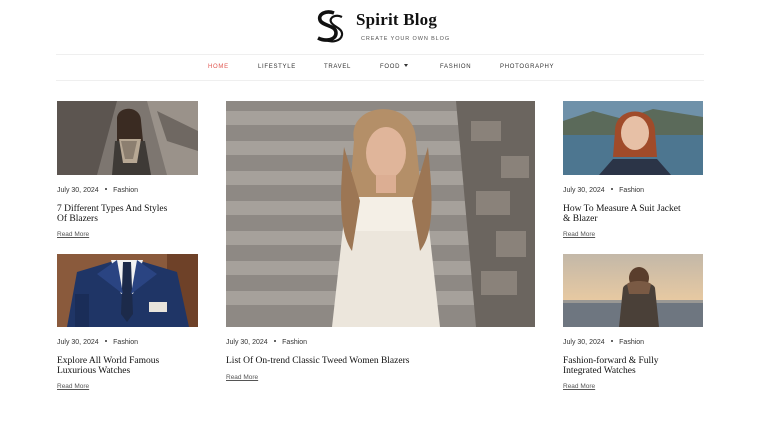  Describe the element at coordinates (277, 67) in the screenshot. I see `nav-item-lifestyle: LIFESTYLE` at that location.